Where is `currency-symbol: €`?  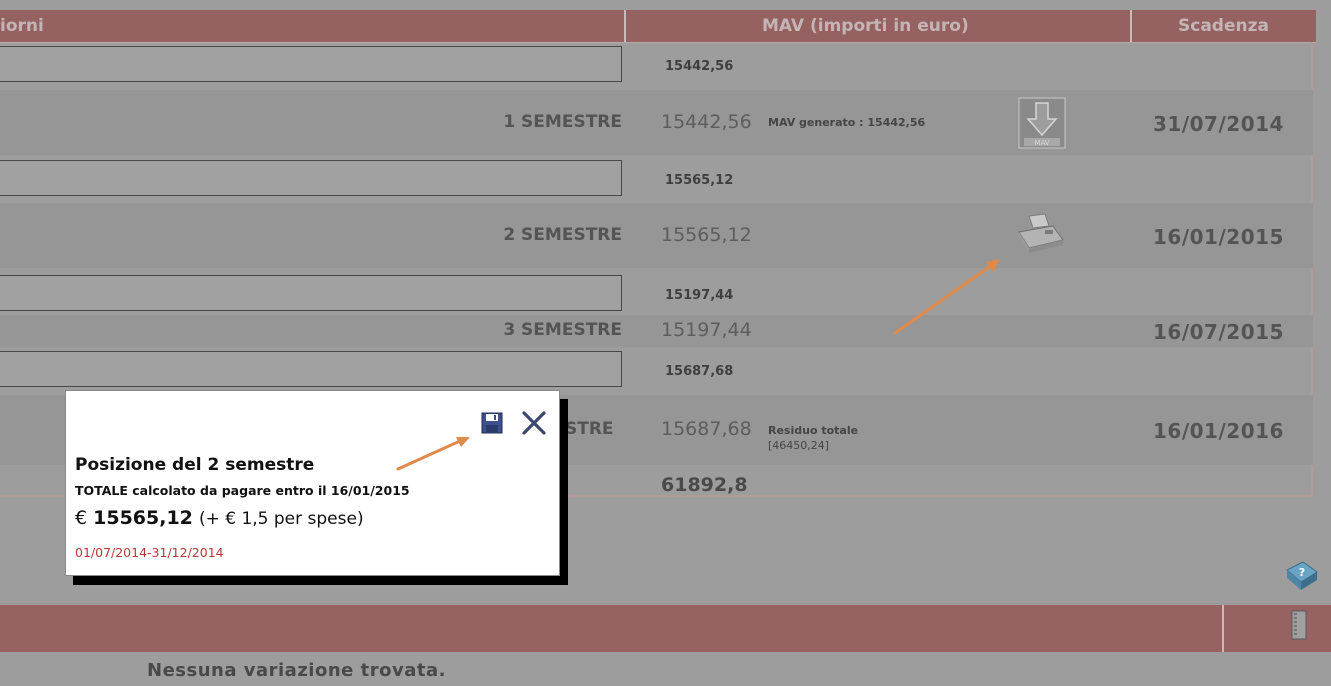 currency-symbol: € is located at coordinates (81, 518).